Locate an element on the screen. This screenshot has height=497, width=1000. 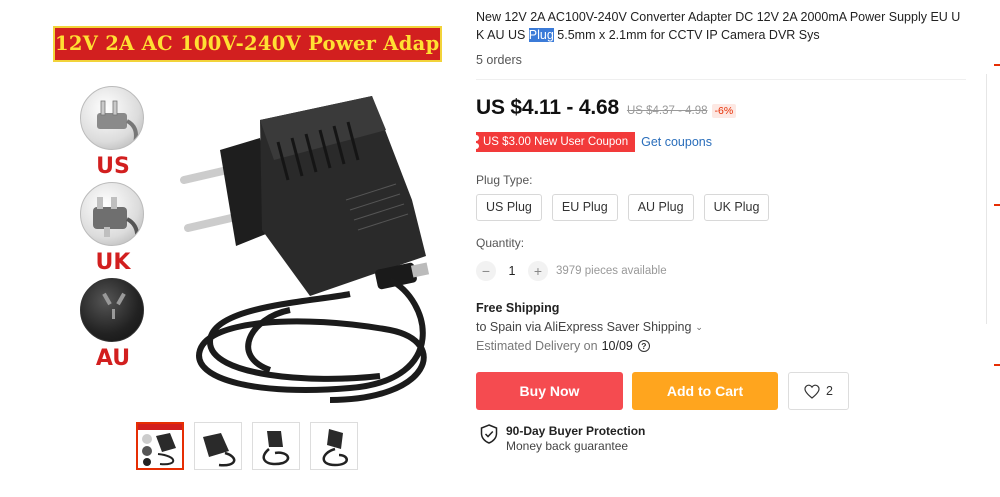
thumbnail-1-image is located at coordinates (160, 445).